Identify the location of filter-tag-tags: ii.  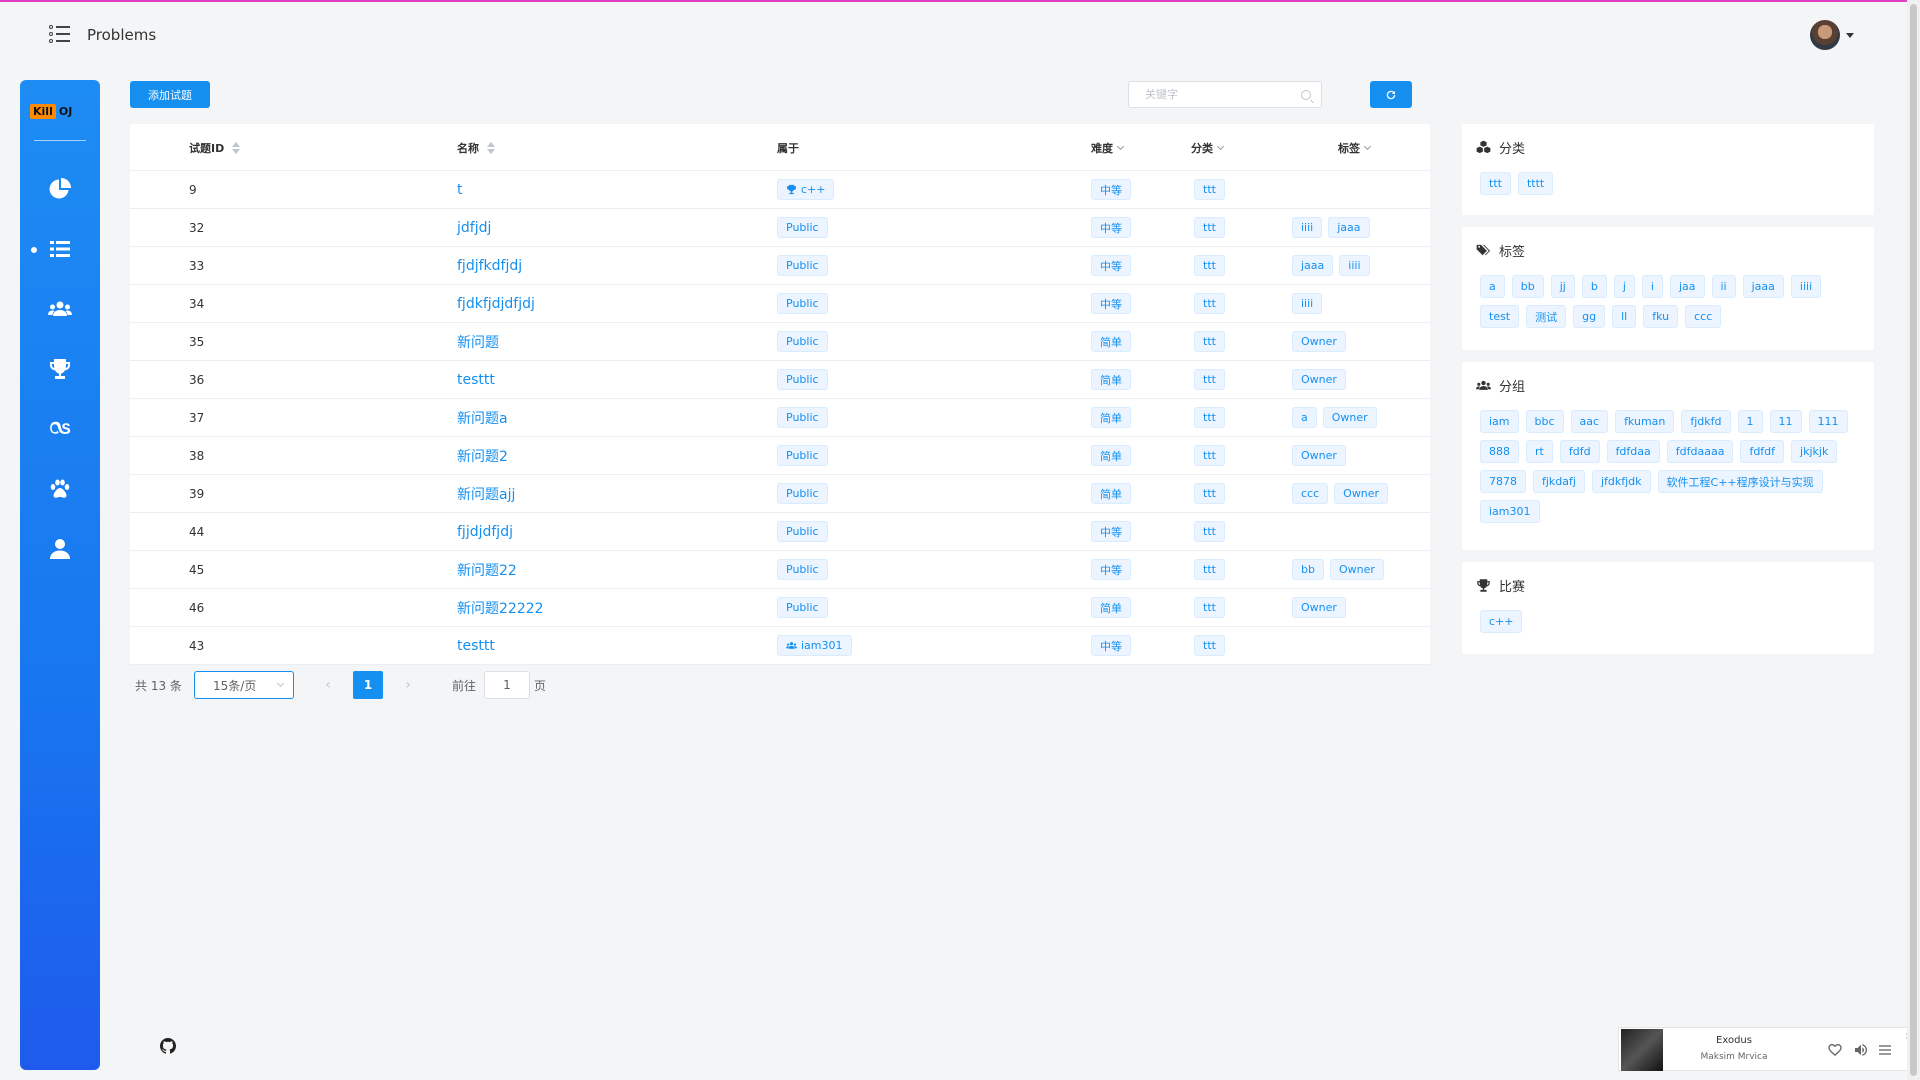
(1723, 286).